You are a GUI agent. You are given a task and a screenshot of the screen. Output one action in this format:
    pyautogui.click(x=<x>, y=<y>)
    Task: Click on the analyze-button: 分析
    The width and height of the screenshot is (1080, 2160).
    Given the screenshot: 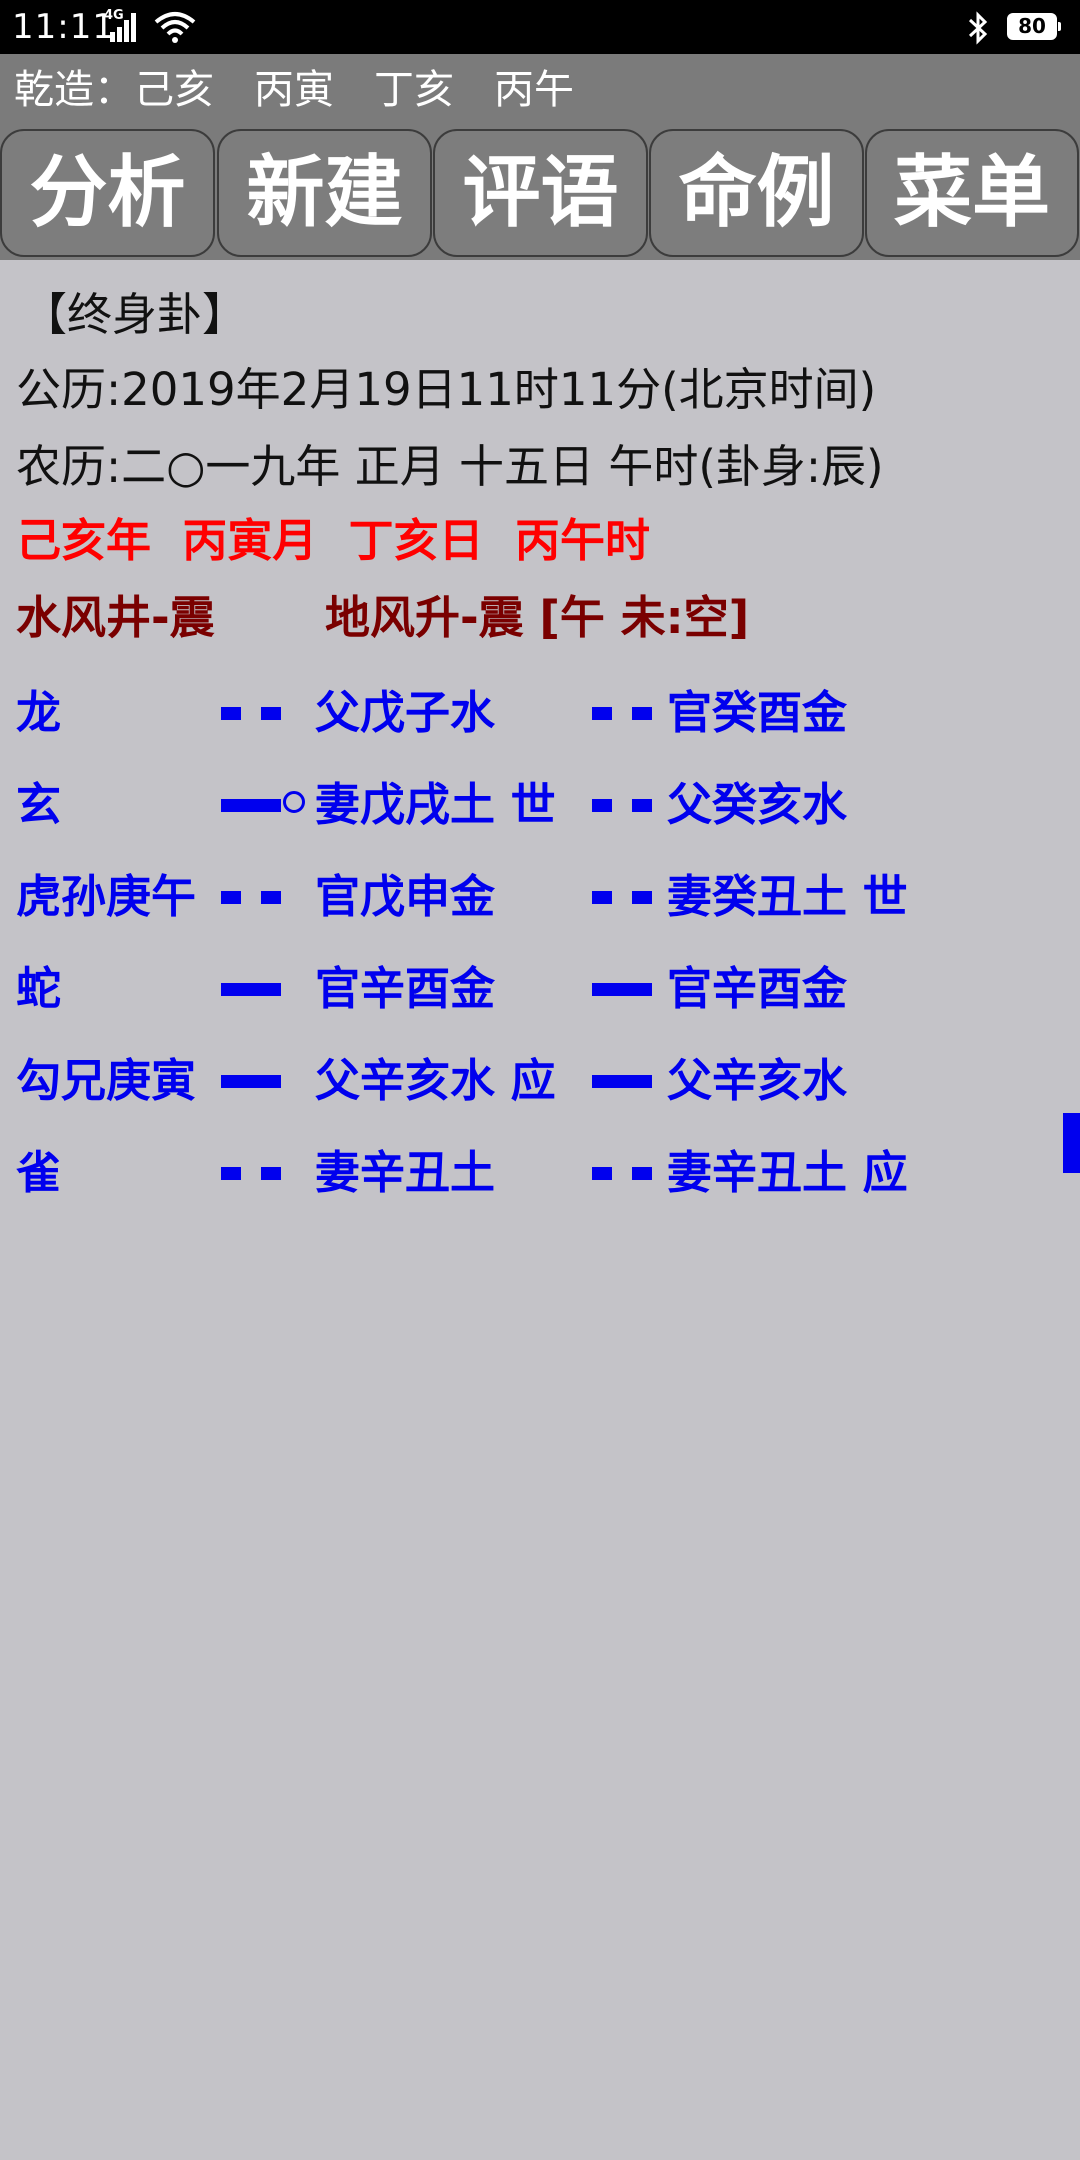 What is the action you would take?
    pyautogui.click(x=107, y=193)
    